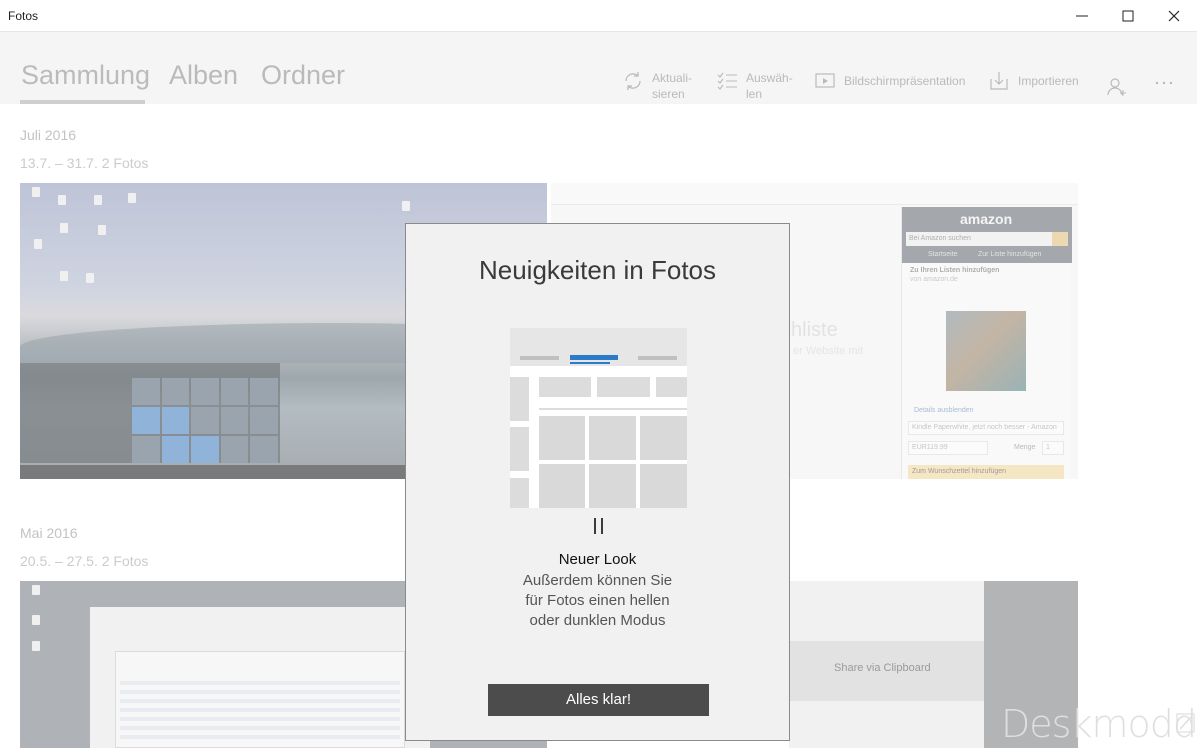 The image size is (1197, 748). I want to click on dialog-body-line: Außerdem können Sie, so click(597, 580).